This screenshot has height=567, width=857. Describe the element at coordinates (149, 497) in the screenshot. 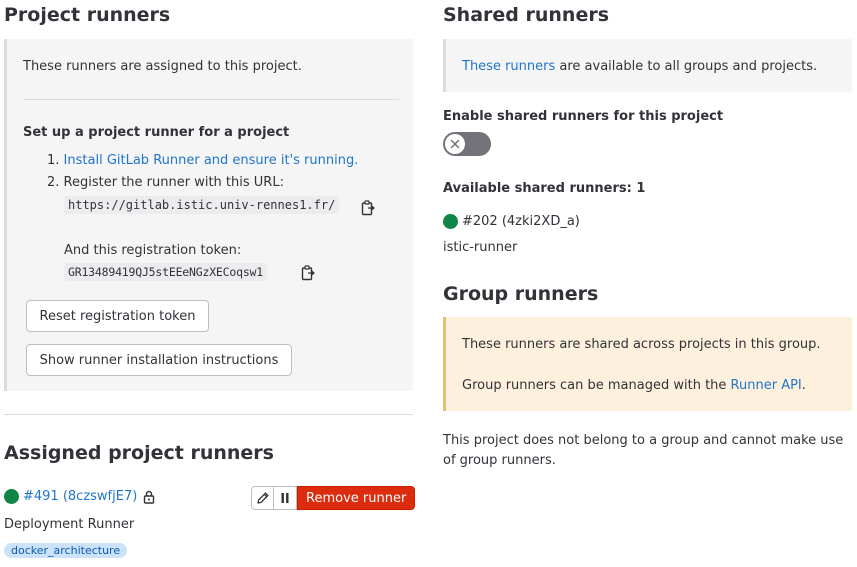

I see `lock-icon` at that location.